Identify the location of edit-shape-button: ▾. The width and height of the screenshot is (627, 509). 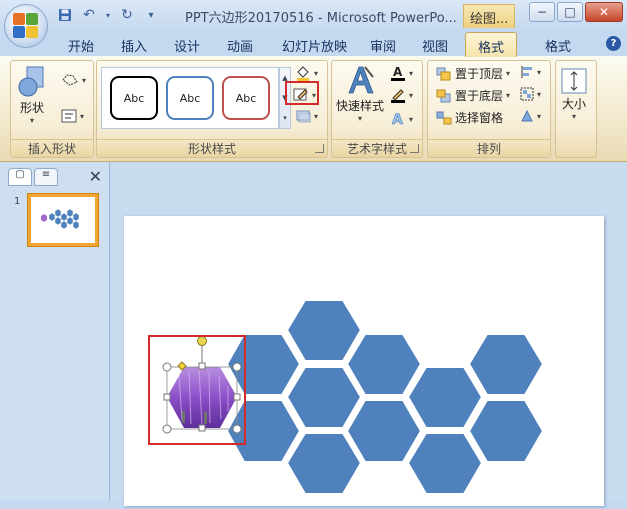
(73, 80).